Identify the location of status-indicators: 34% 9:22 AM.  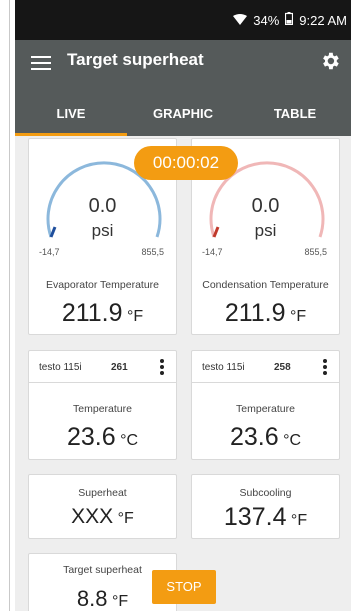
(290, 20).